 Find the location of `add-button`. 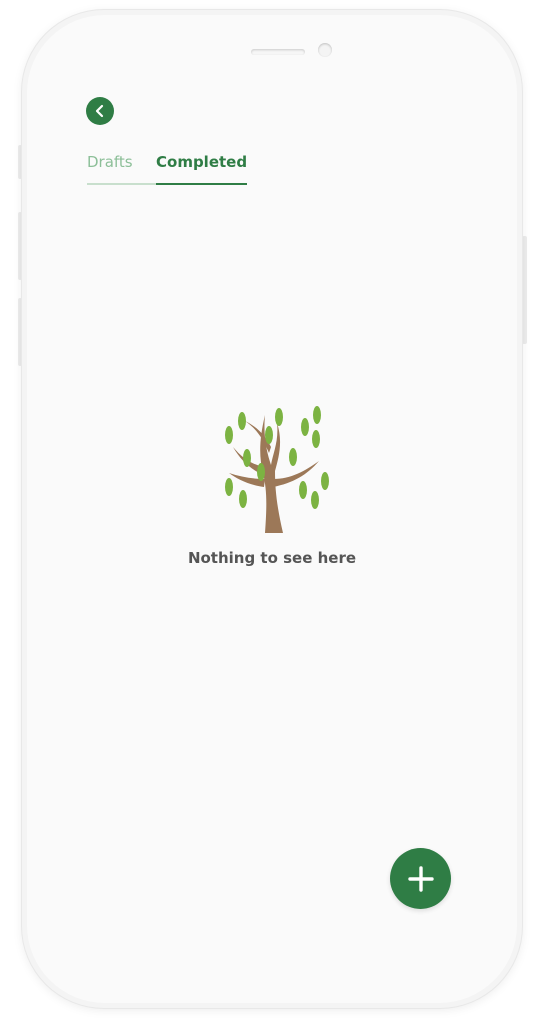

add-button is located at coordinates (420, 878).